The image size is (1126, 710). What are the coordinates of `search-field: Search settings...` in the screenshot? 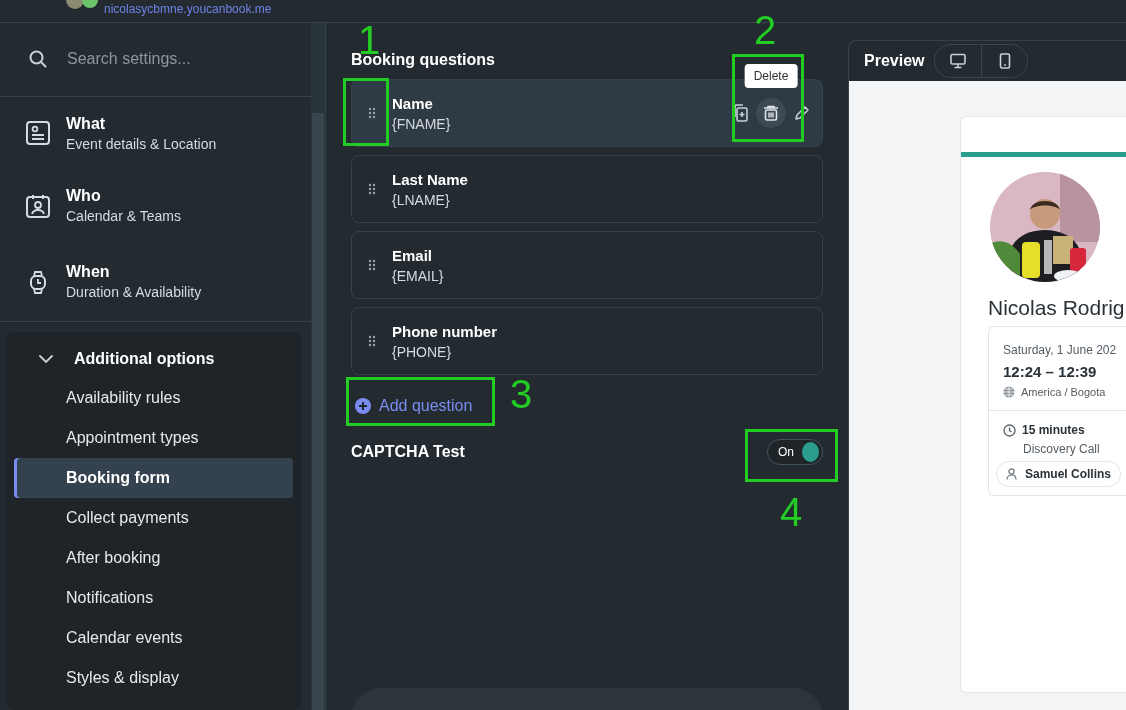 It's located at (177, 59).